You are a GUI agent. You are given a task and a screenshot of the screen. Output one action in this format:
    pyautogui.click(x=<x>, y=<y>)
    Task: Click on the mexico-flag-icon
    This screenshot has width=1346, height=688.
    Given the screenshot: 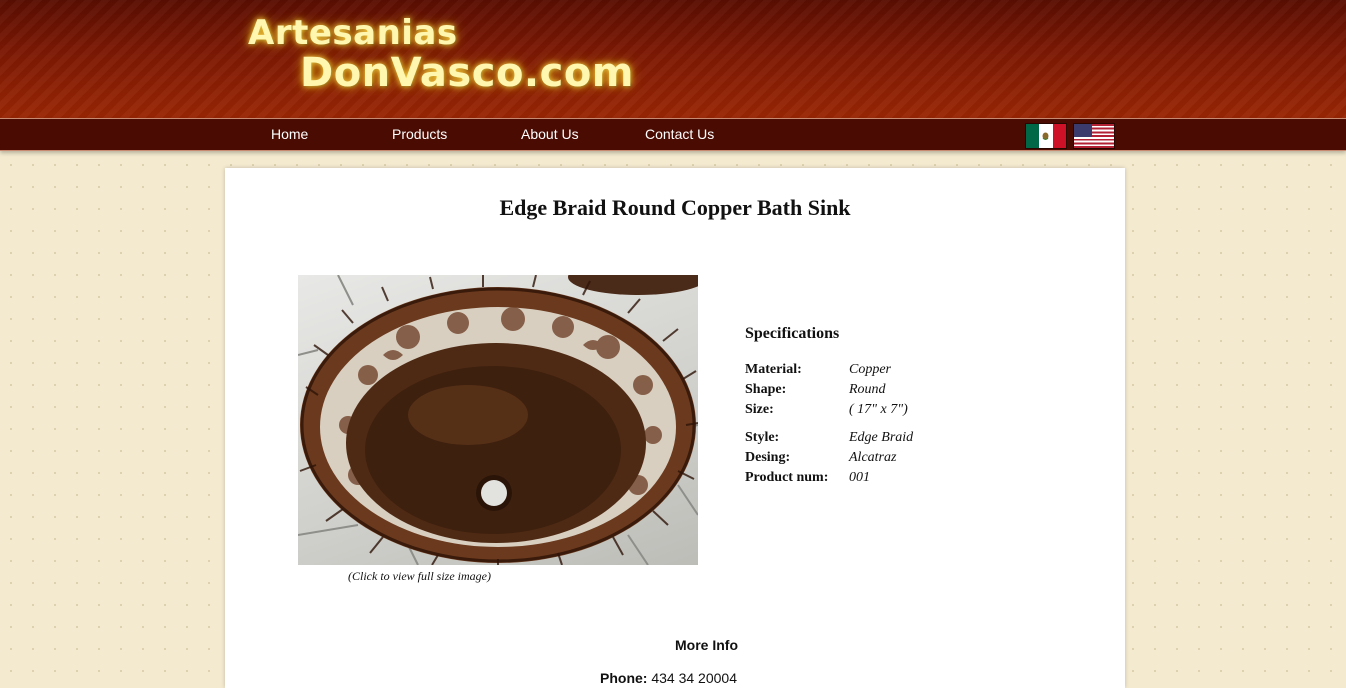 What is the action you would take?
    pyautogui.click(x=1046, y=136)
    